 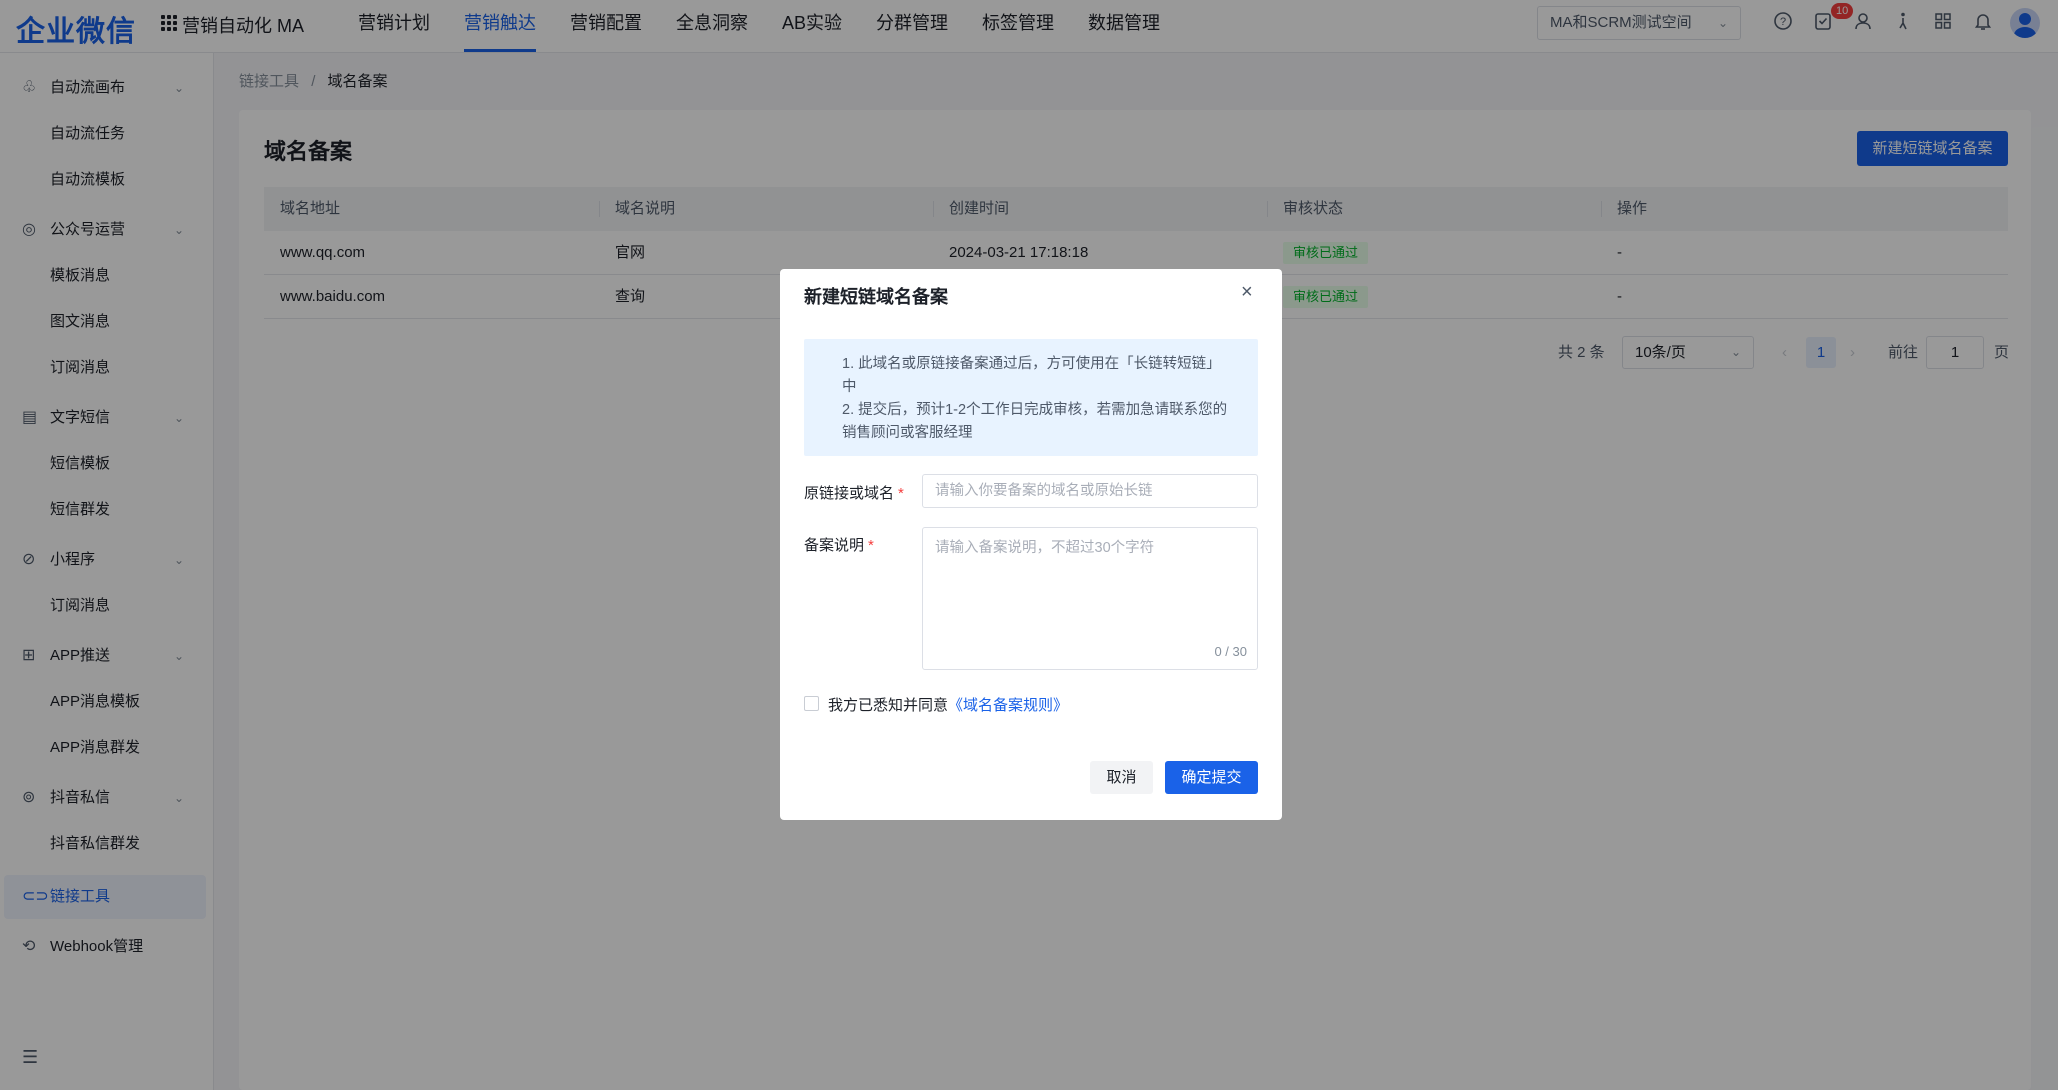 What do you see at coordinates (1045, 548) in the screenshot?
I see `textarea-placeholder: 请输入备案说明，不超过30个字符` at bounding box center [1045, 548].